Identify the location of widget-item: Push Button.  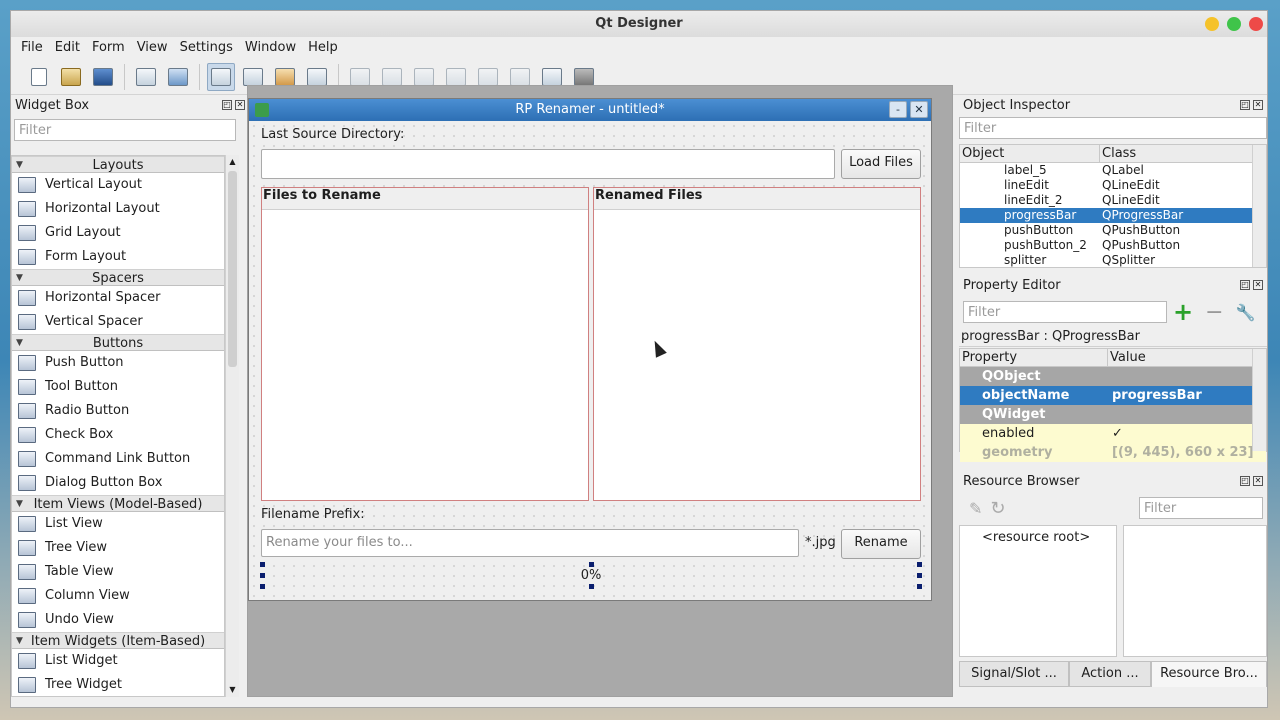
(118, 363).